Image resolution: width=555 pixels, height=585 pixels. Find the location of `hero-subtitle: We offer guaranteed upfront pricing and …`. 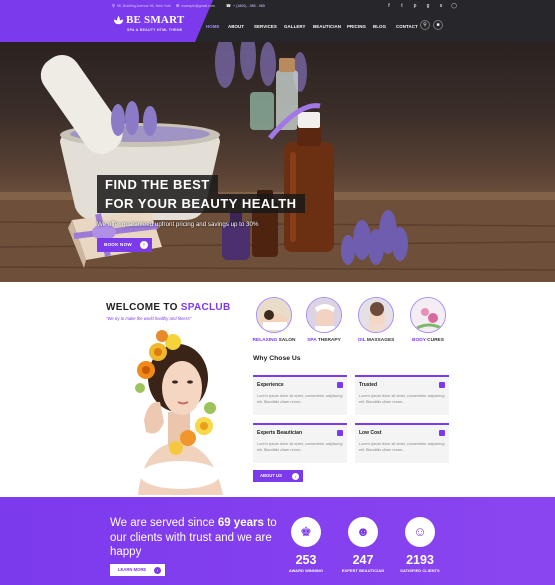

hero-subtitle: We offer guaranteed upfront pricing and … is located at coordinates (178, 224).